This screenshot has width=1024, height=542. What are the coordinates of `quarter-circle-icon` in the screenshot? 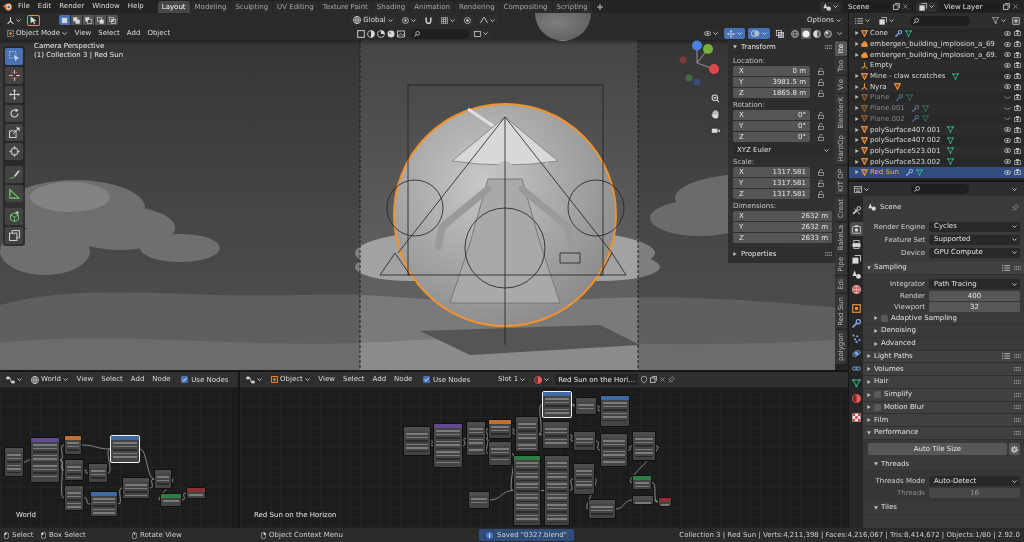 It's located at (381, 33).